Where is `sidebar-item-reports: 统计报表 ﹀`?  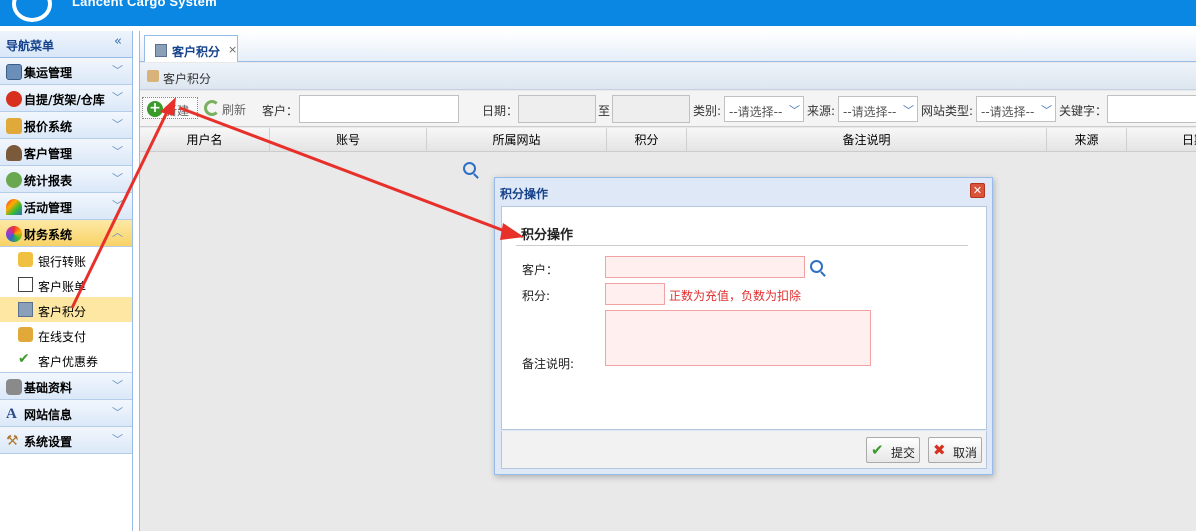
sidebar-item-reports: 统计报表 ﹀ is located at coordinates (66, 179).